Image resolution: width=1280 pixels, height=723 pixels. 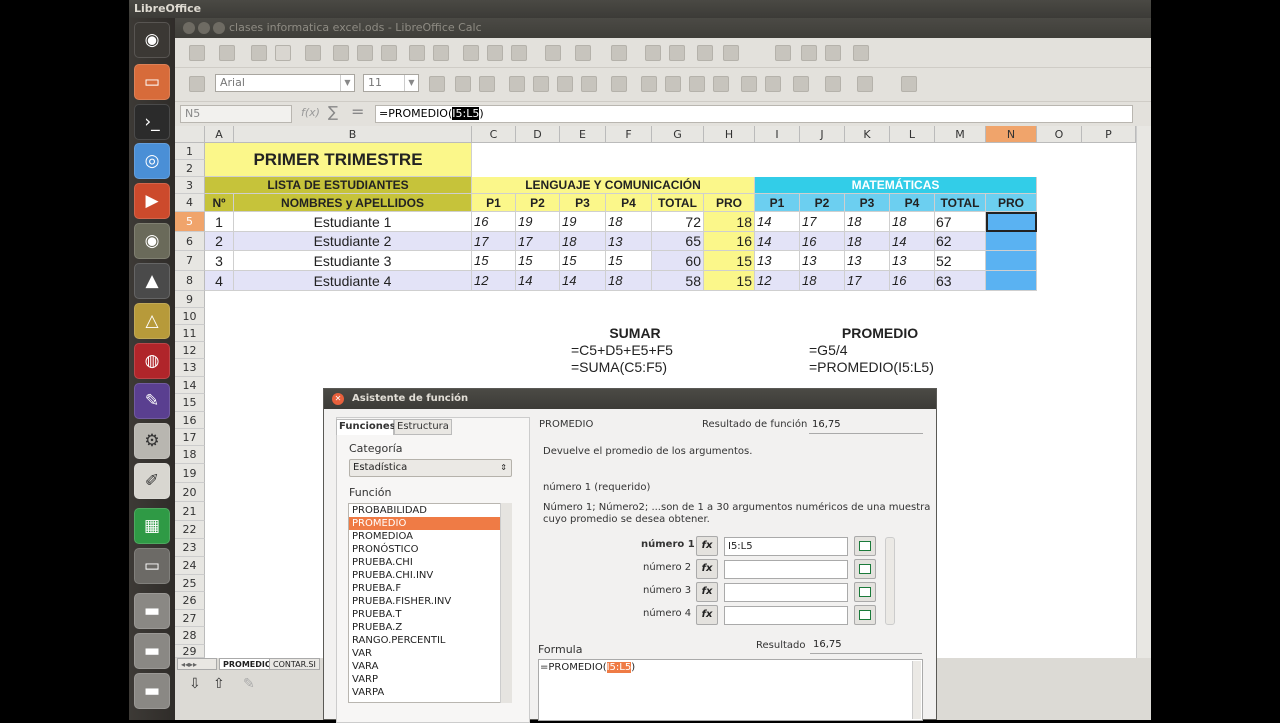 What do you see at coordinates (190, 203) in the screenshot?
I see `row-header-4: 4` at bounding box center [190, 203].